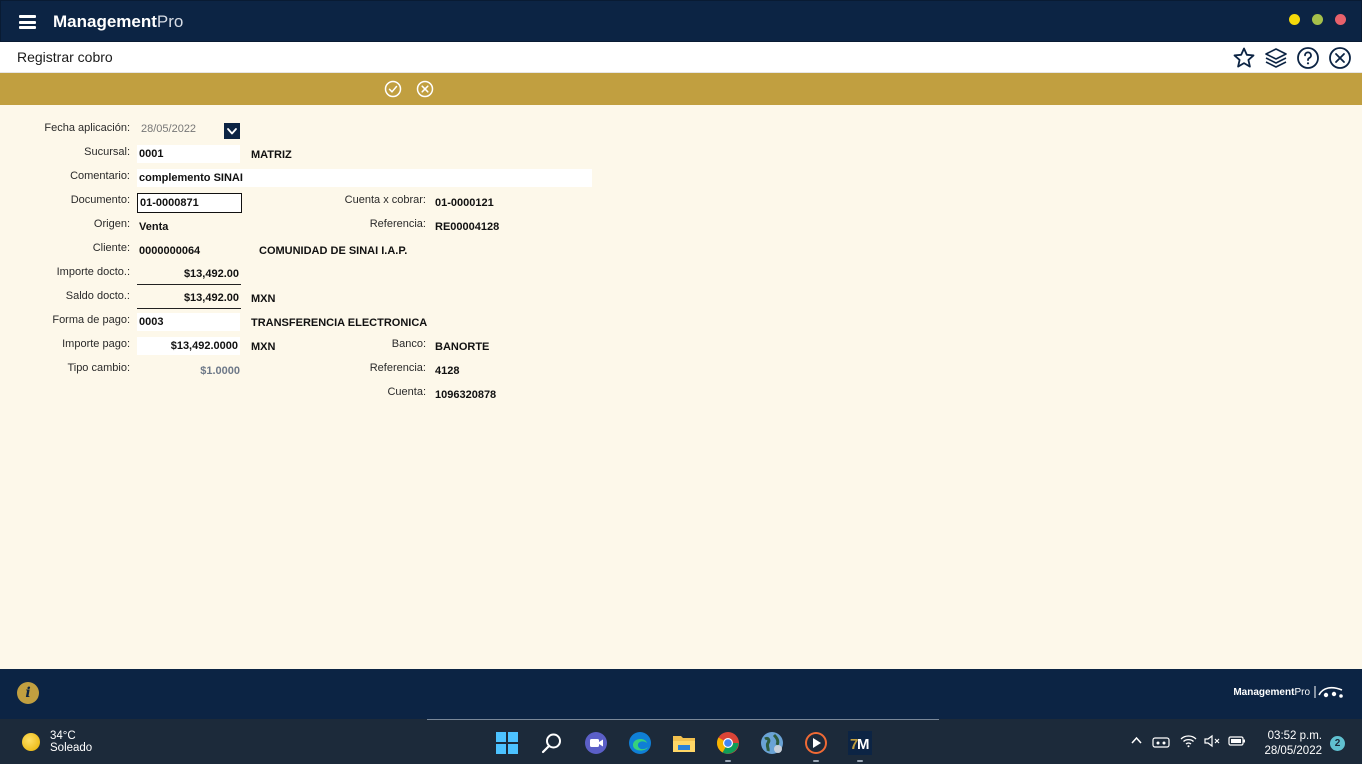 This screenshot has width=1362, height=764. What do you see at coordinates (87, 128) in the screenshot?
I see `fecha-aplicacion-label: Fecha aplicación:` at bounding box center [87, 128].